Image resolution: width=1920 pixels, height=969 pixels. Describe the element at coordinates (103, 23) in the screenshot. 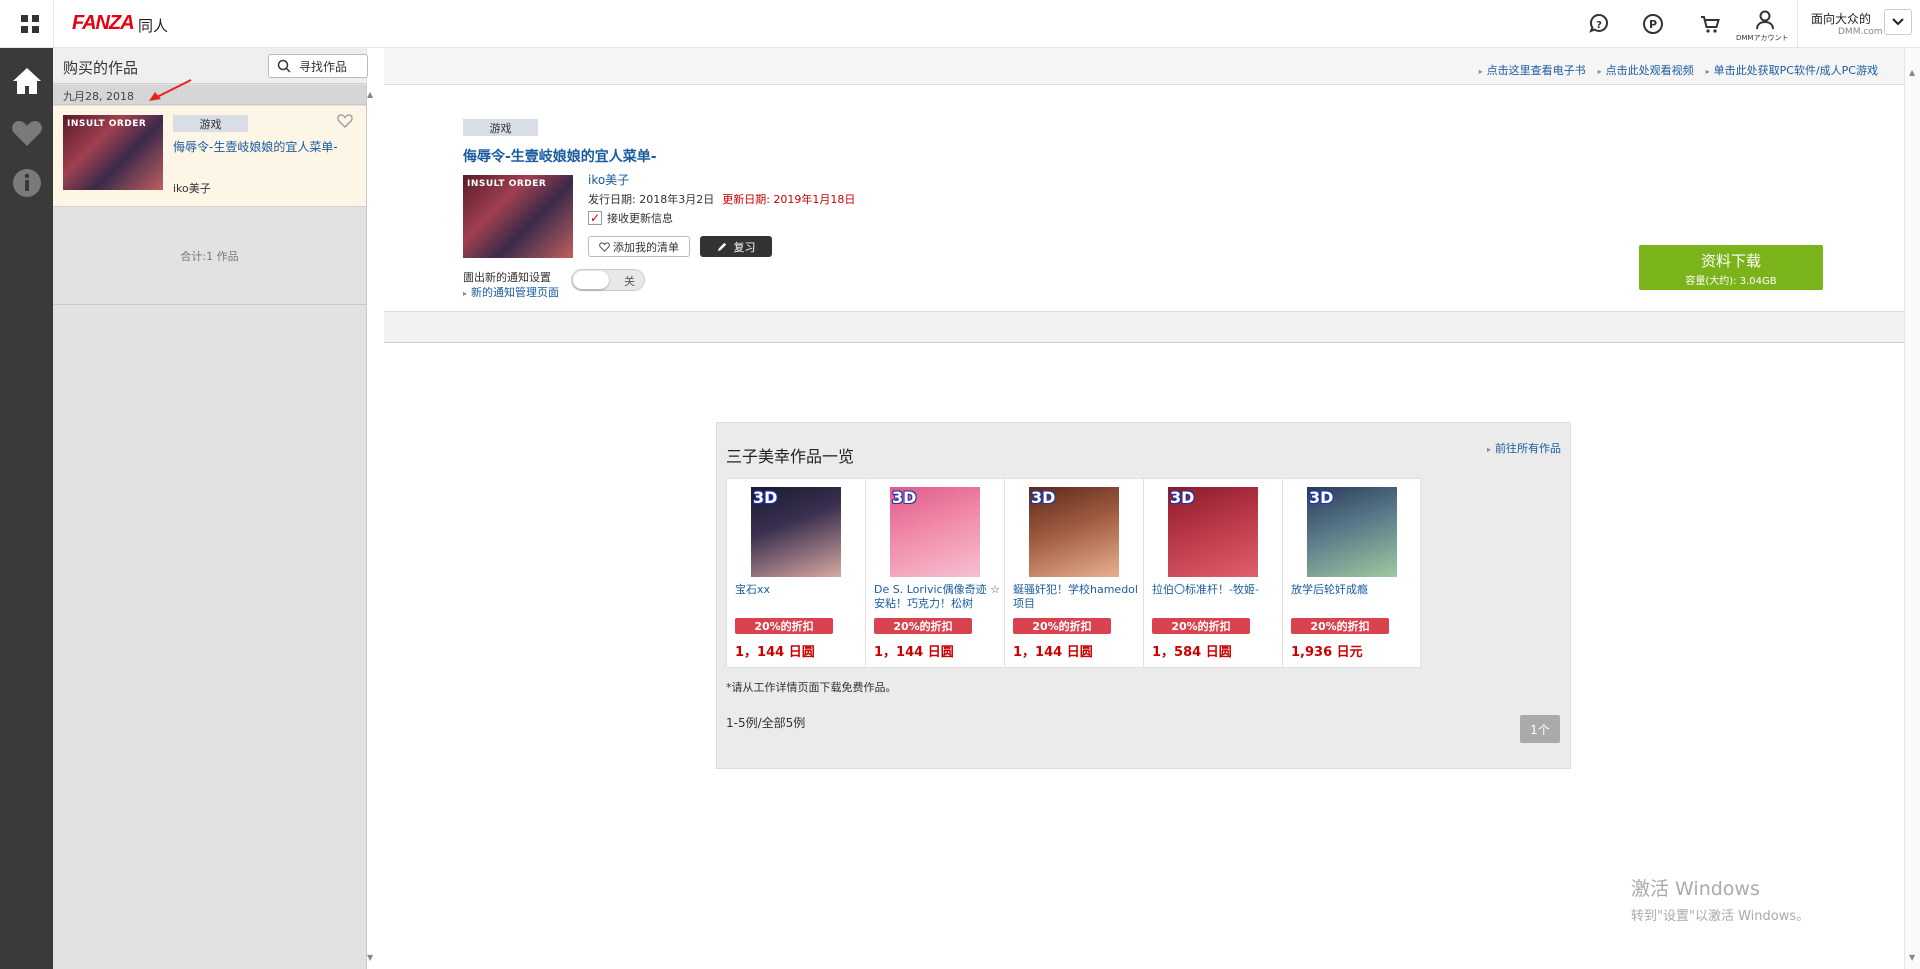

I see `fanza-logo: FANZA` at that location.